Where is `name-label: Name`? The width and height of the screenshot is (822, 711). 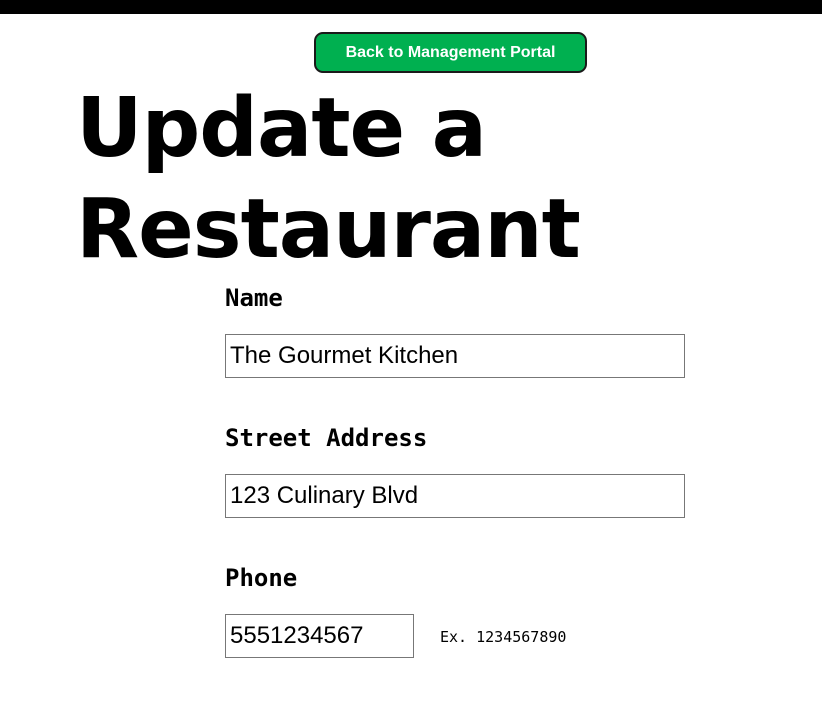
name-label: Name is located at coordinates (254, 298).